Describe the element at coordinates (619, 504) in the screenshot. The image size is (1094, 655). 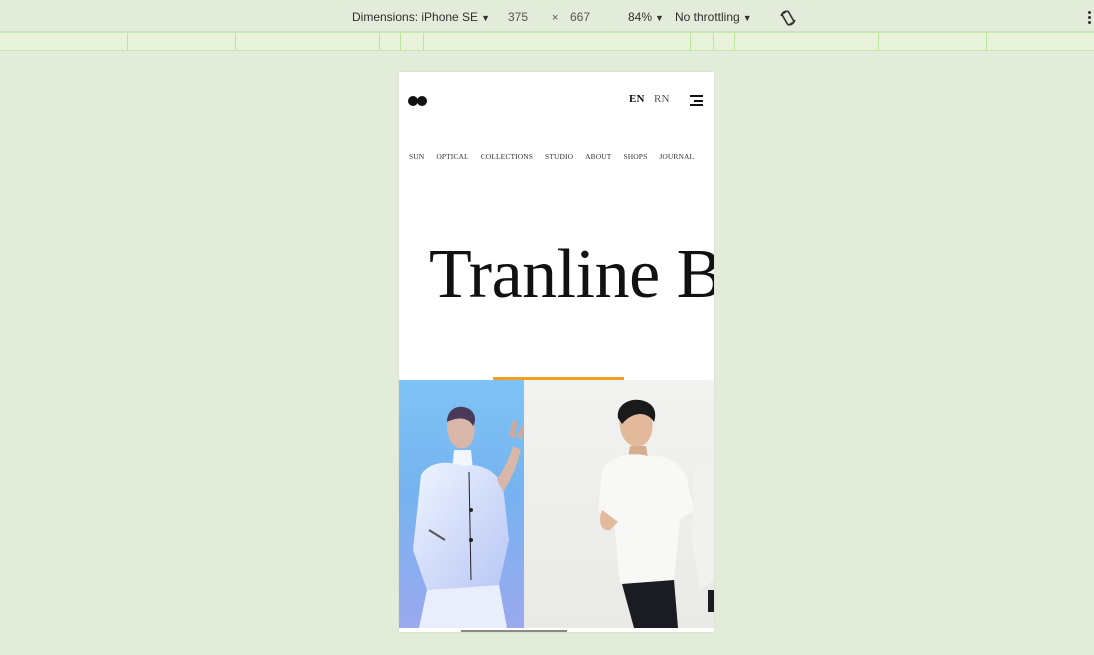
I see `model-photo-white` at that location.